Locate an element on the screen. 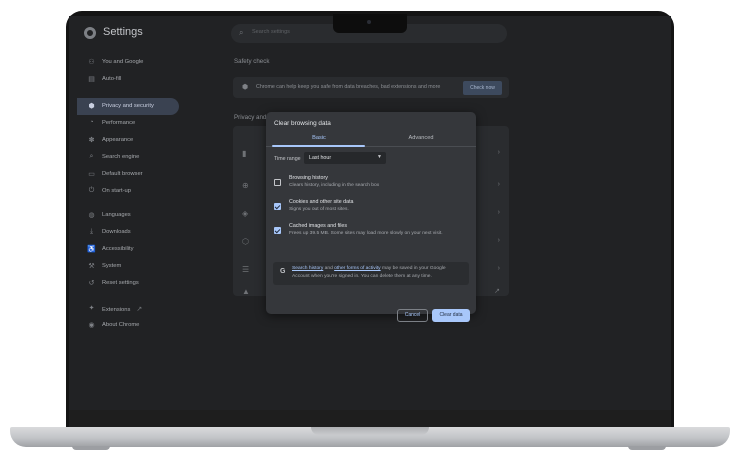 The image size is (738, 466). sidebar-item-default-browser: ▭ Default browser is located at coordinates (128, 174).